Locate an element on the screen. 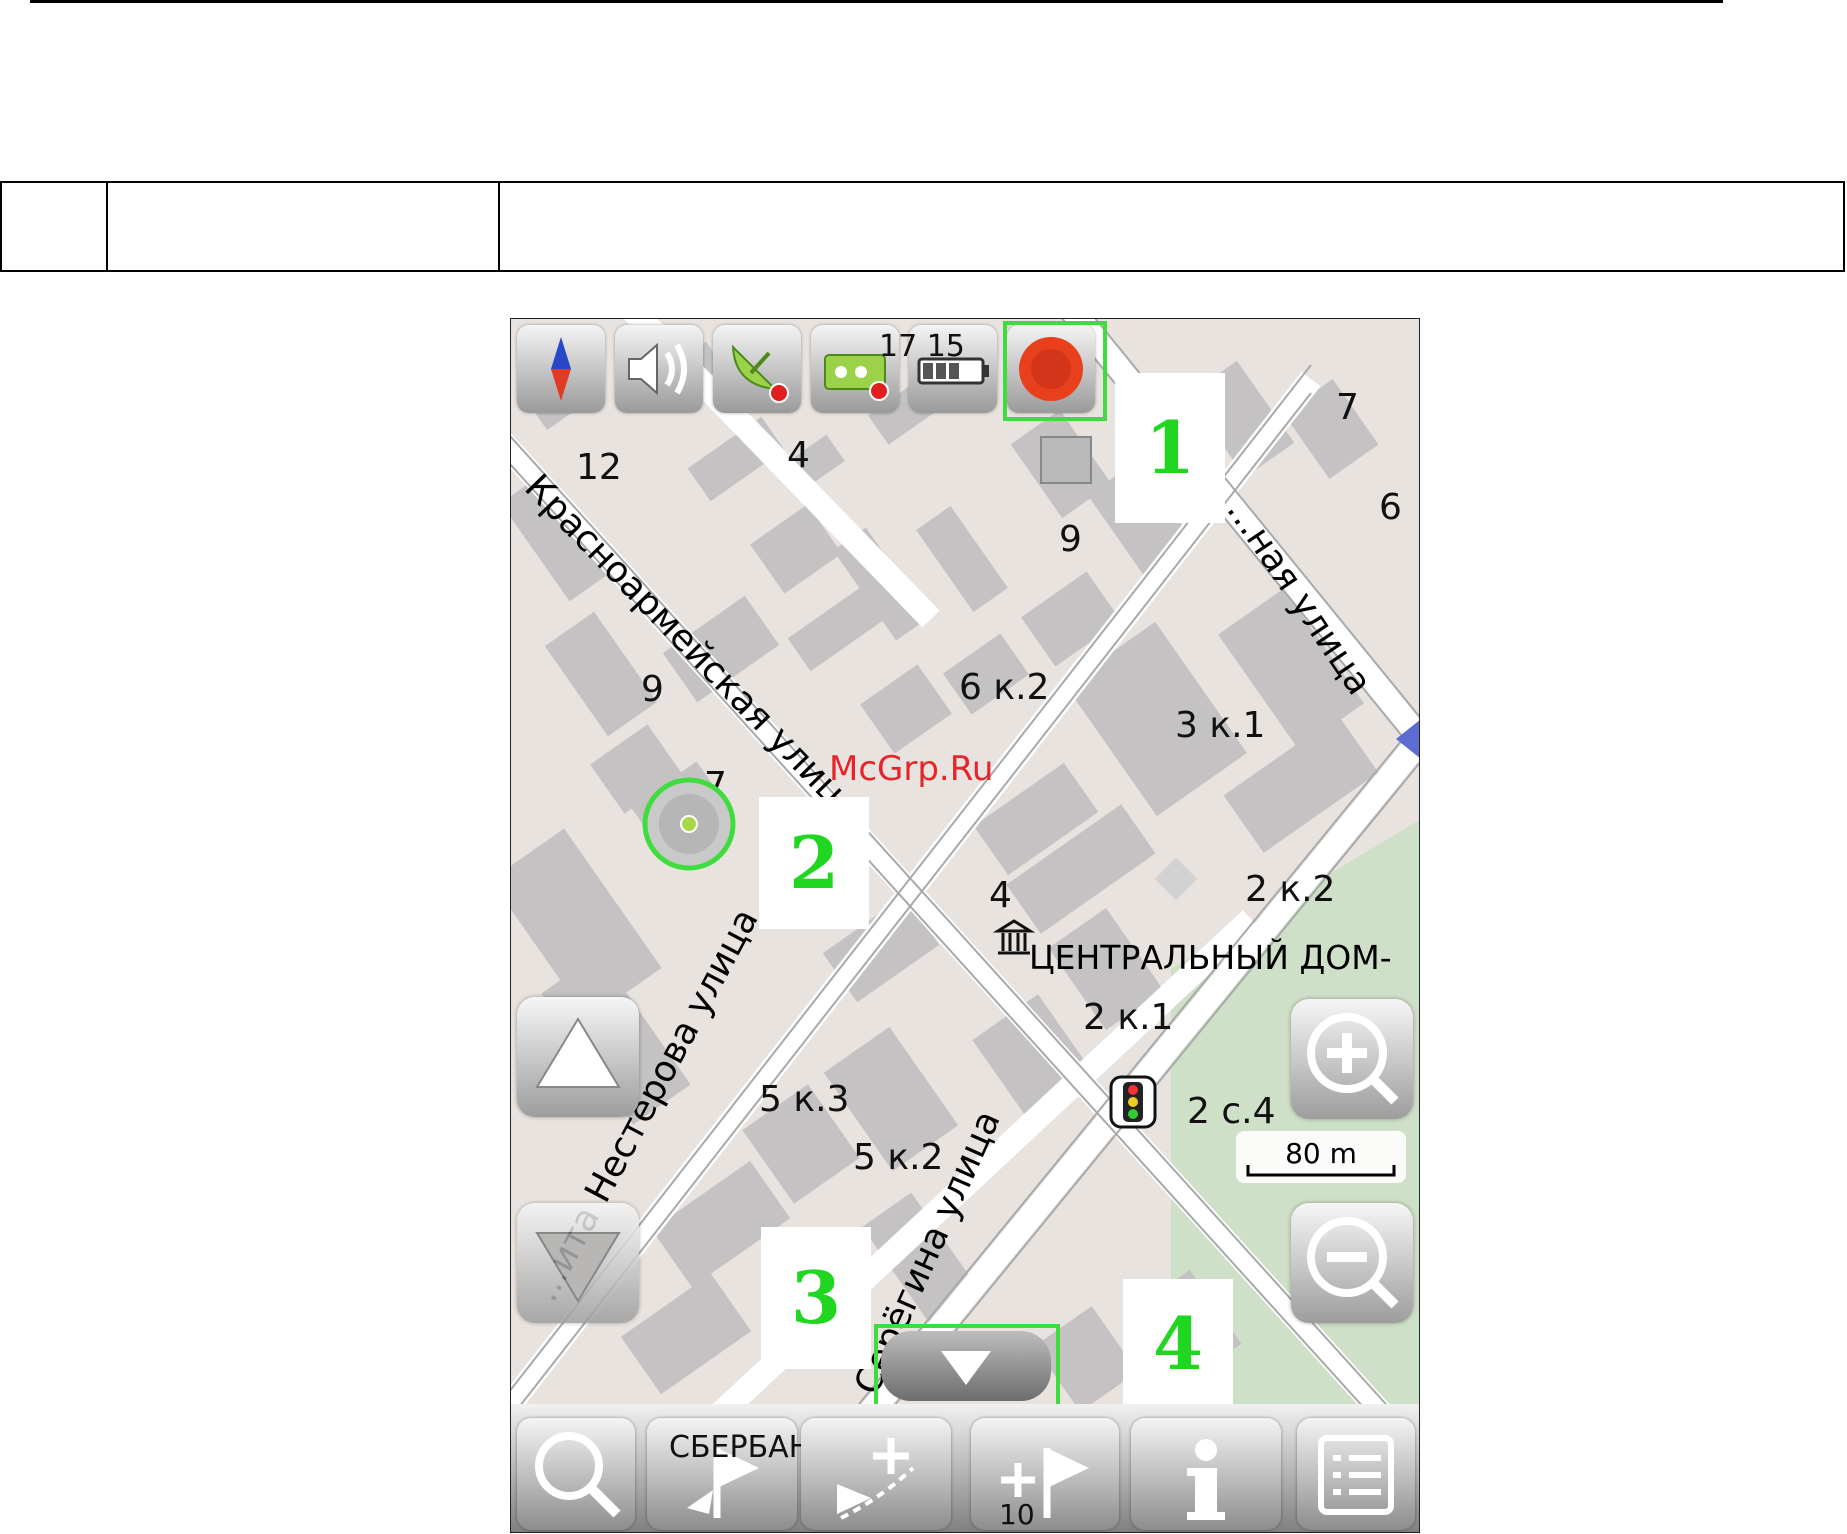  table-cell-term is located at coordinates (303, 226).